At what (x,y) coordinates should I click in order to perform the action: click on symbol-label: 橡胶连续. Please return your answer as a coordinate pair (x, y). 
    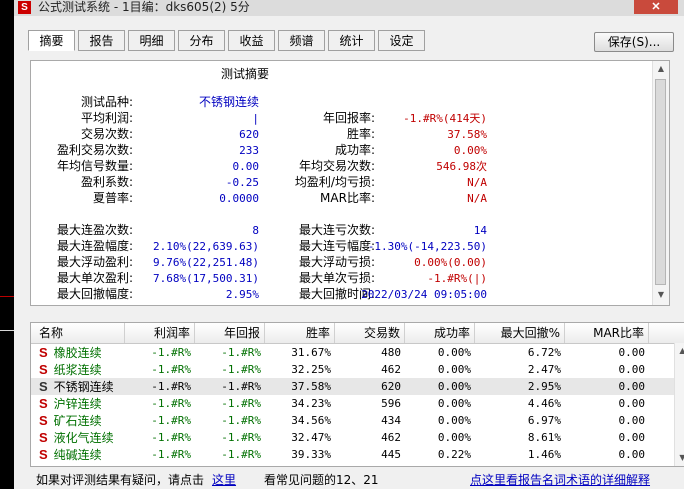
    Looking at the image, I should click on (77, 353).